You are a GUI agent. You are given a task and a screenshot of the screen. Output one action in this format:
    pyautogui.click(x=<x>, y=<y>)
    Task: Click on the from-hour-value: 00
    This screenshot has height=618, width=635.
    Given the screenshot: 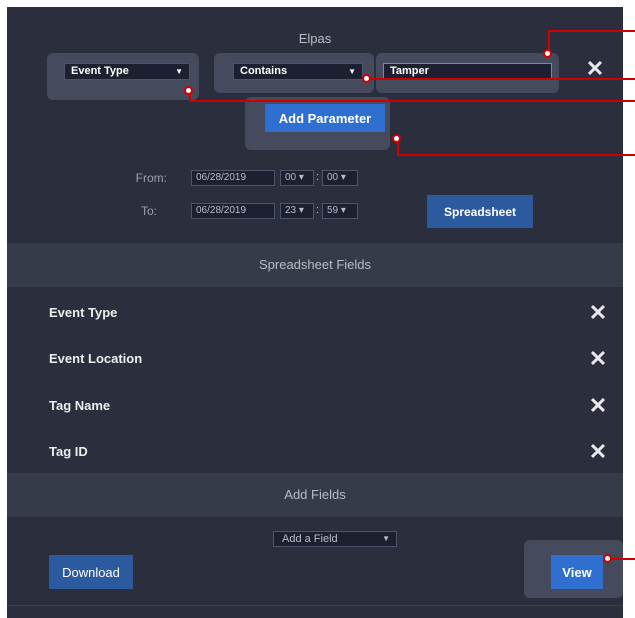 What is the action you would take?
    pyautogui.click(x=291, y=177)
    